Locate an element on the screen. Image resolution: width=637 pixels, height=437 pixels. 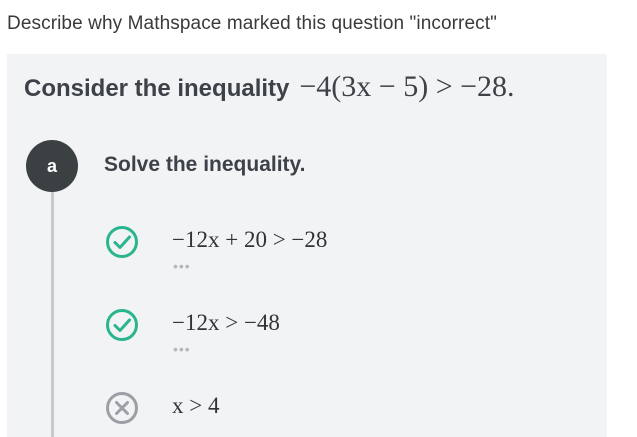
part-timeline-line is located at coordinates (52, 313).